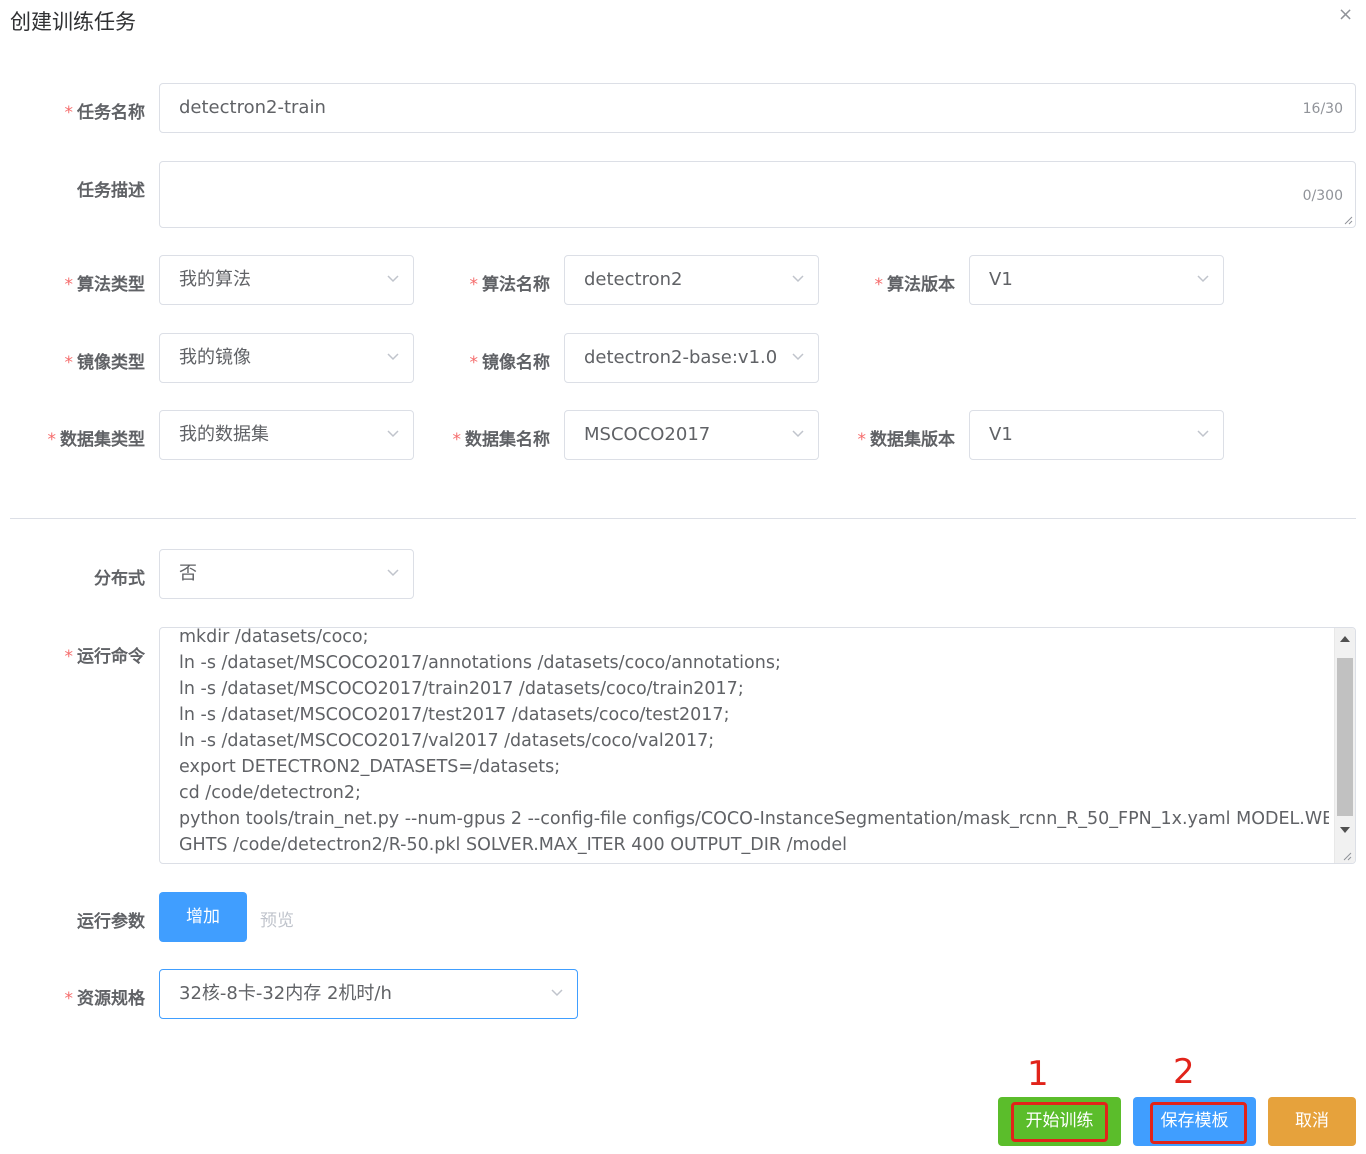  I want to click on command-scrollbar, so click(1344, 745).